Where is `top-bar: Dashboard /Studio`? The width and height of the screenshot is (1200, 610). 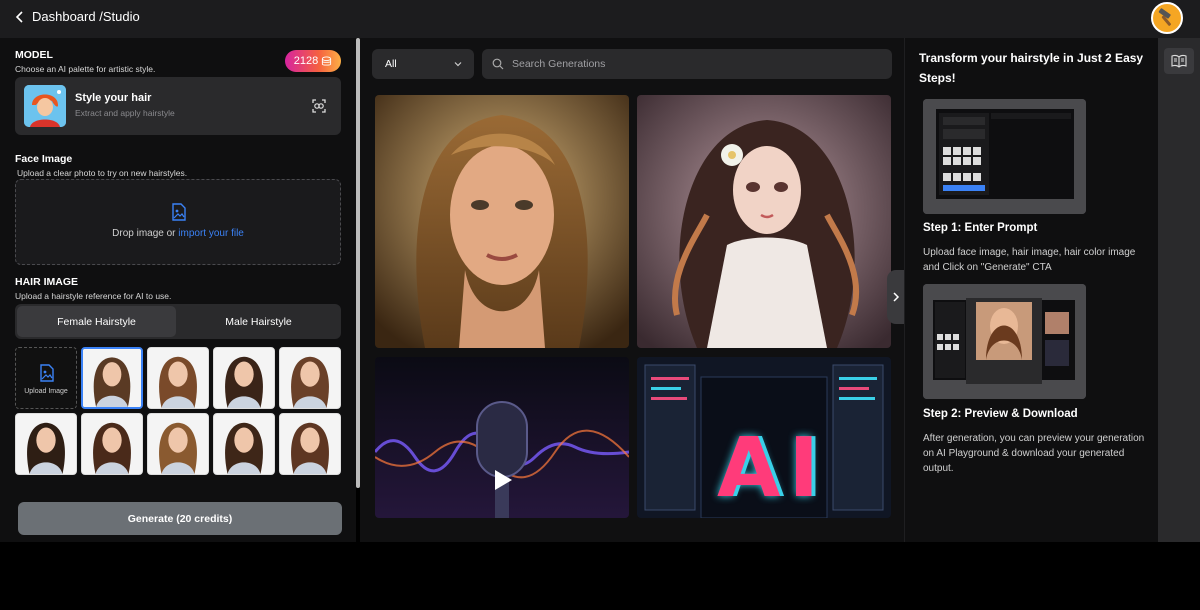 top-bar: Dashboard /Studio is located at coordinates (600, 19).